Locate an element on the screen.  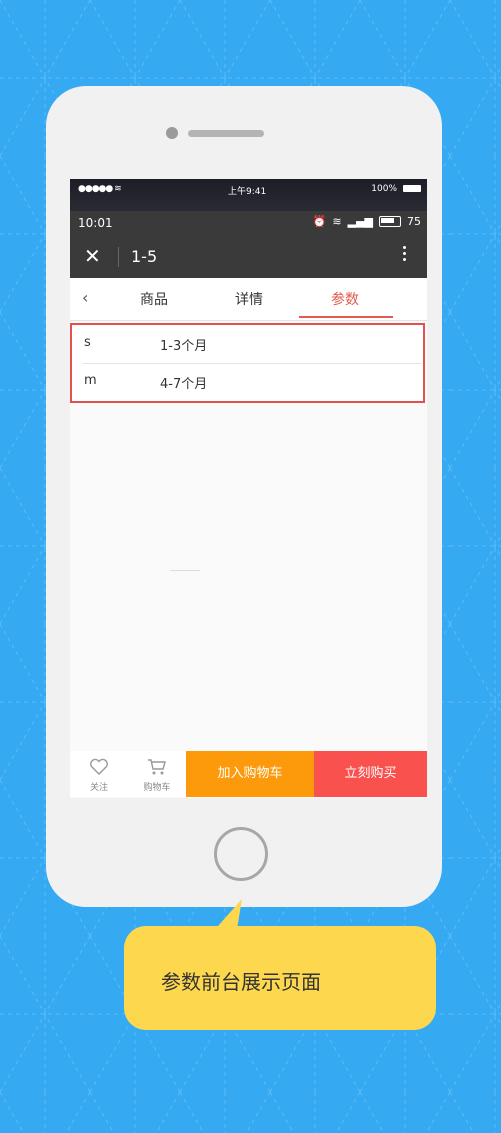
back-chevron-icon: ‹ is located at coordinates (85, 297).